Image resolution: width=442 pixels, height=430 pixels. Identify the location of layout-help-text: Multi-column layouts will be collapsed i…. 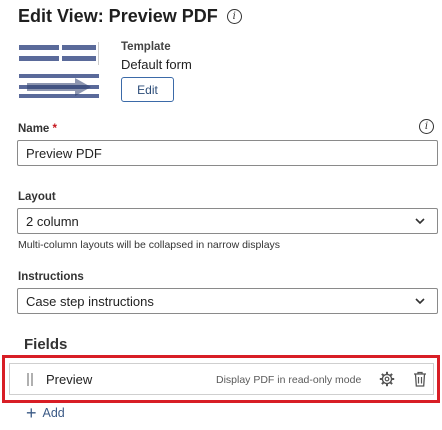
(149, 245).